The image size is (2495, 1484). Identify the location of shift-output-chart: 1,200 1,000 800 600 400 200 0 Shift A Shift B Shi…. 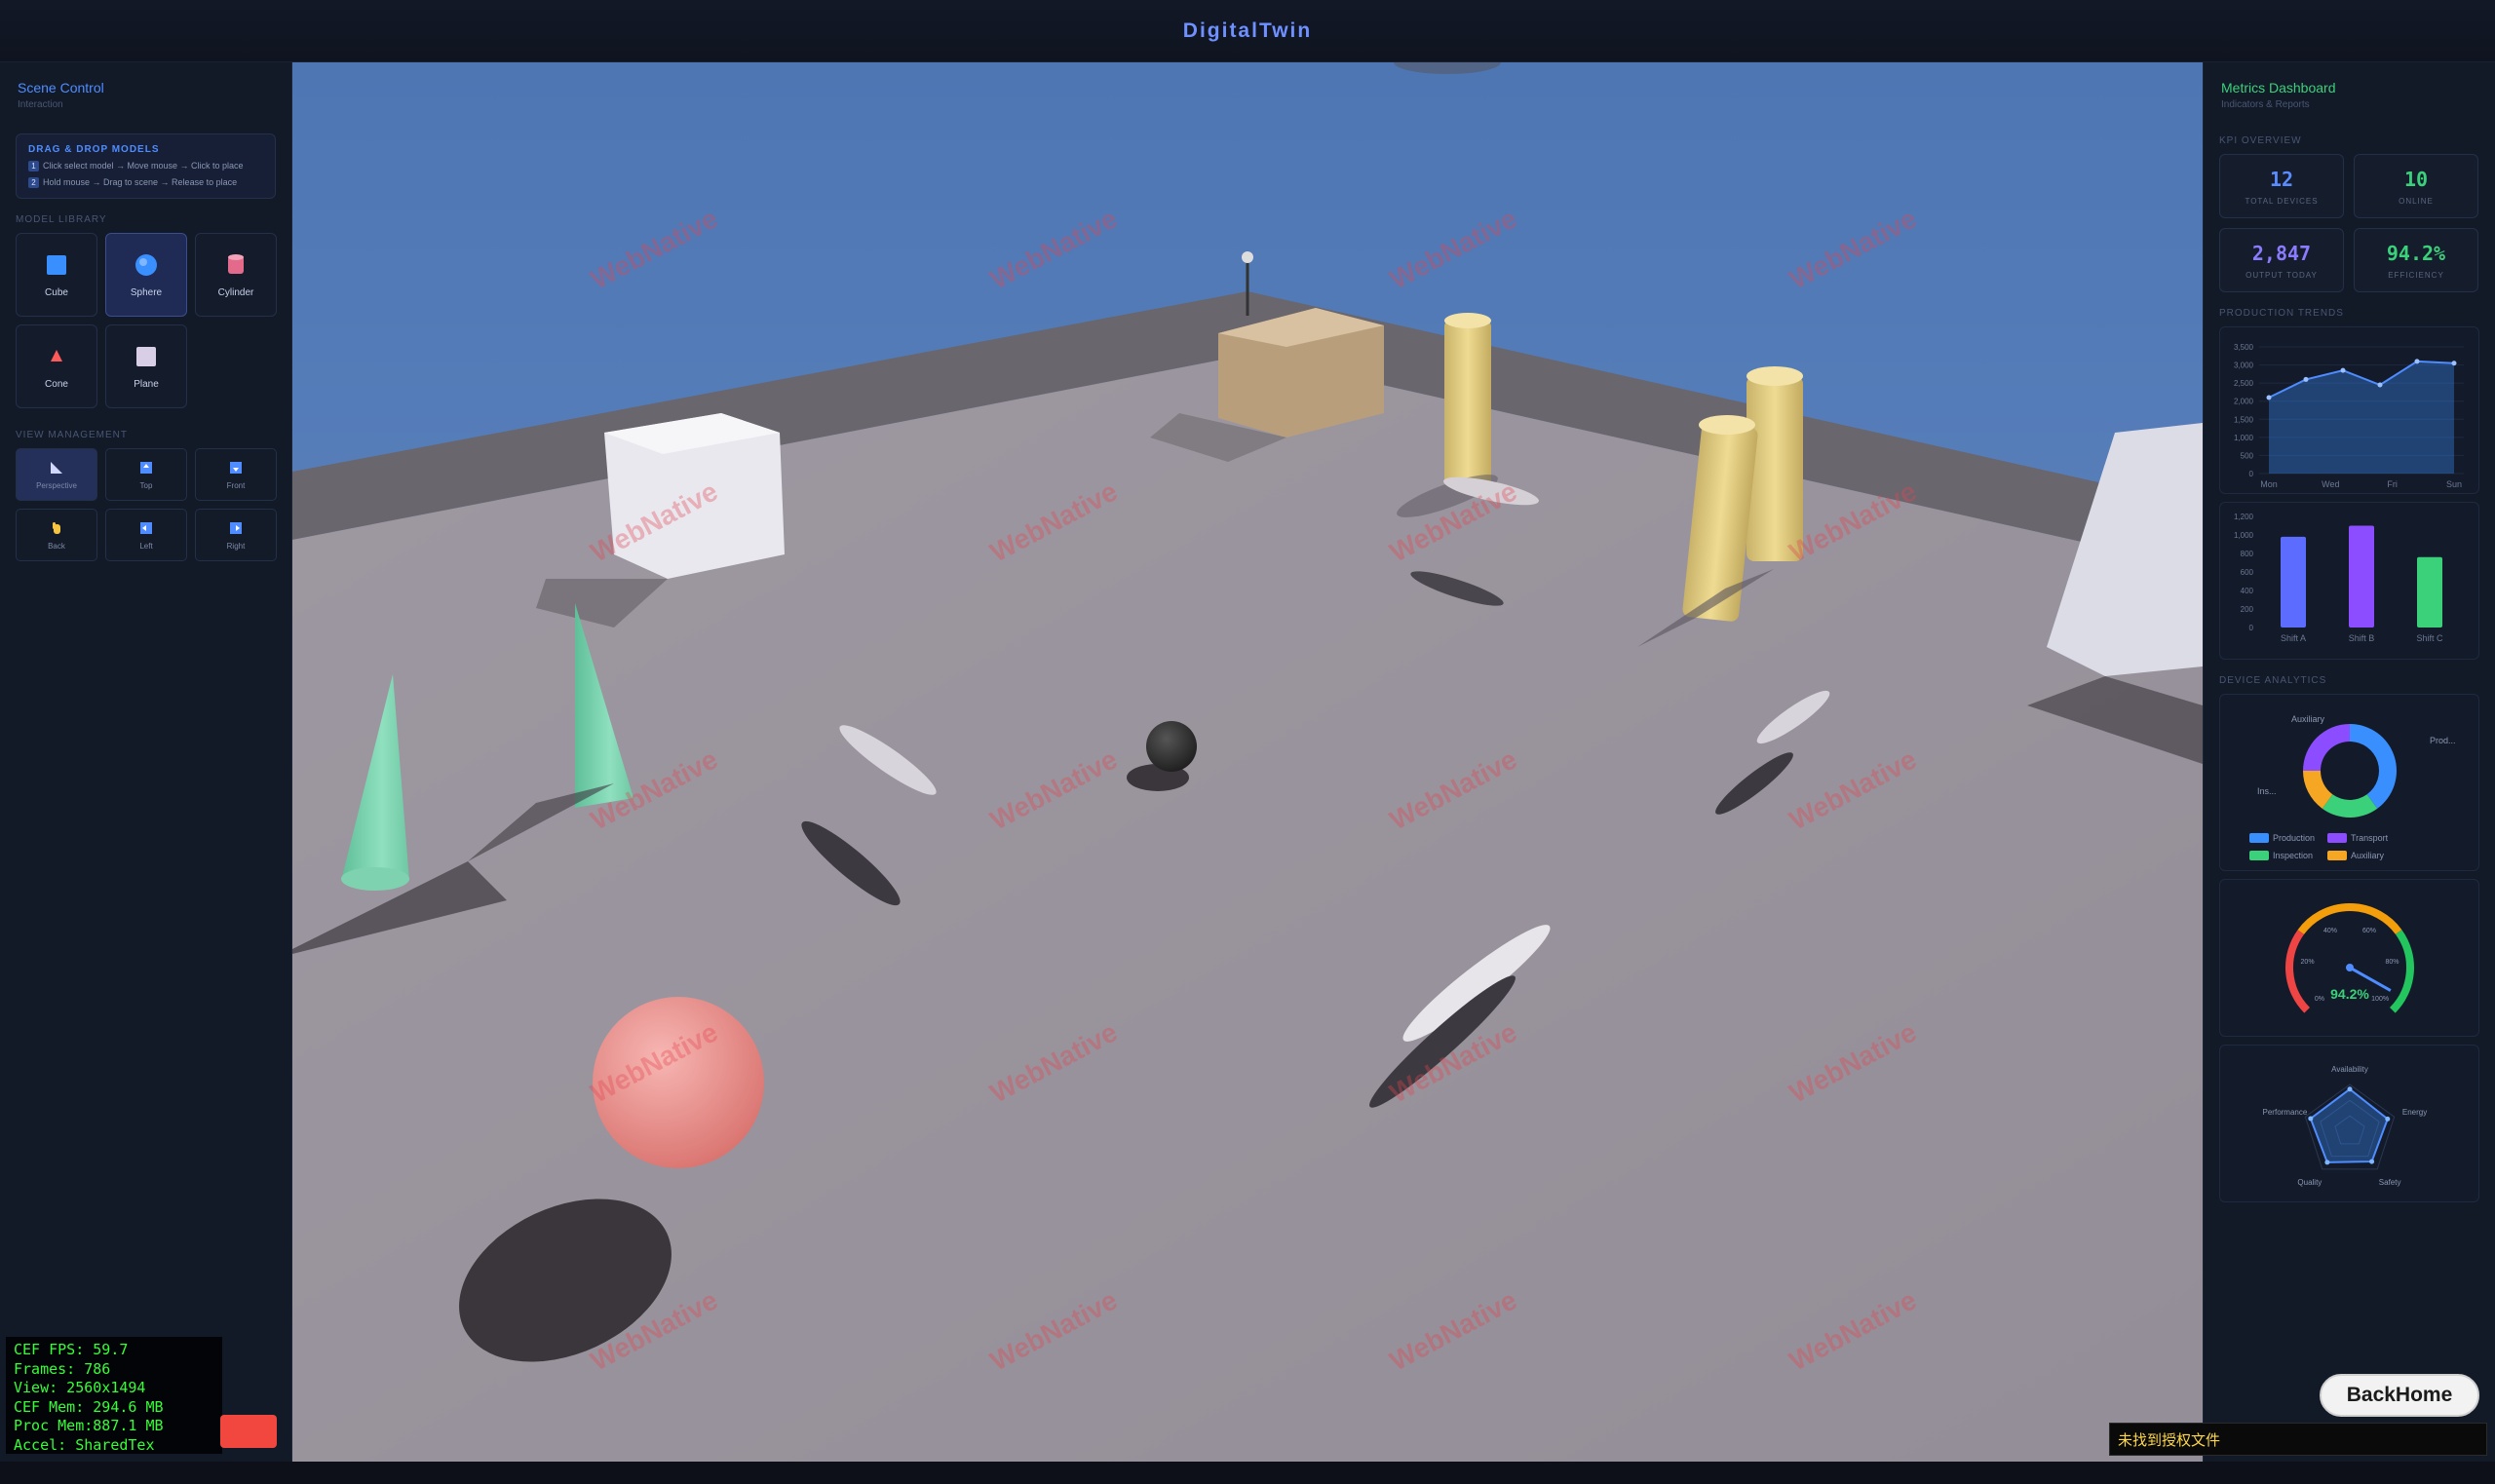
(2338, 578).